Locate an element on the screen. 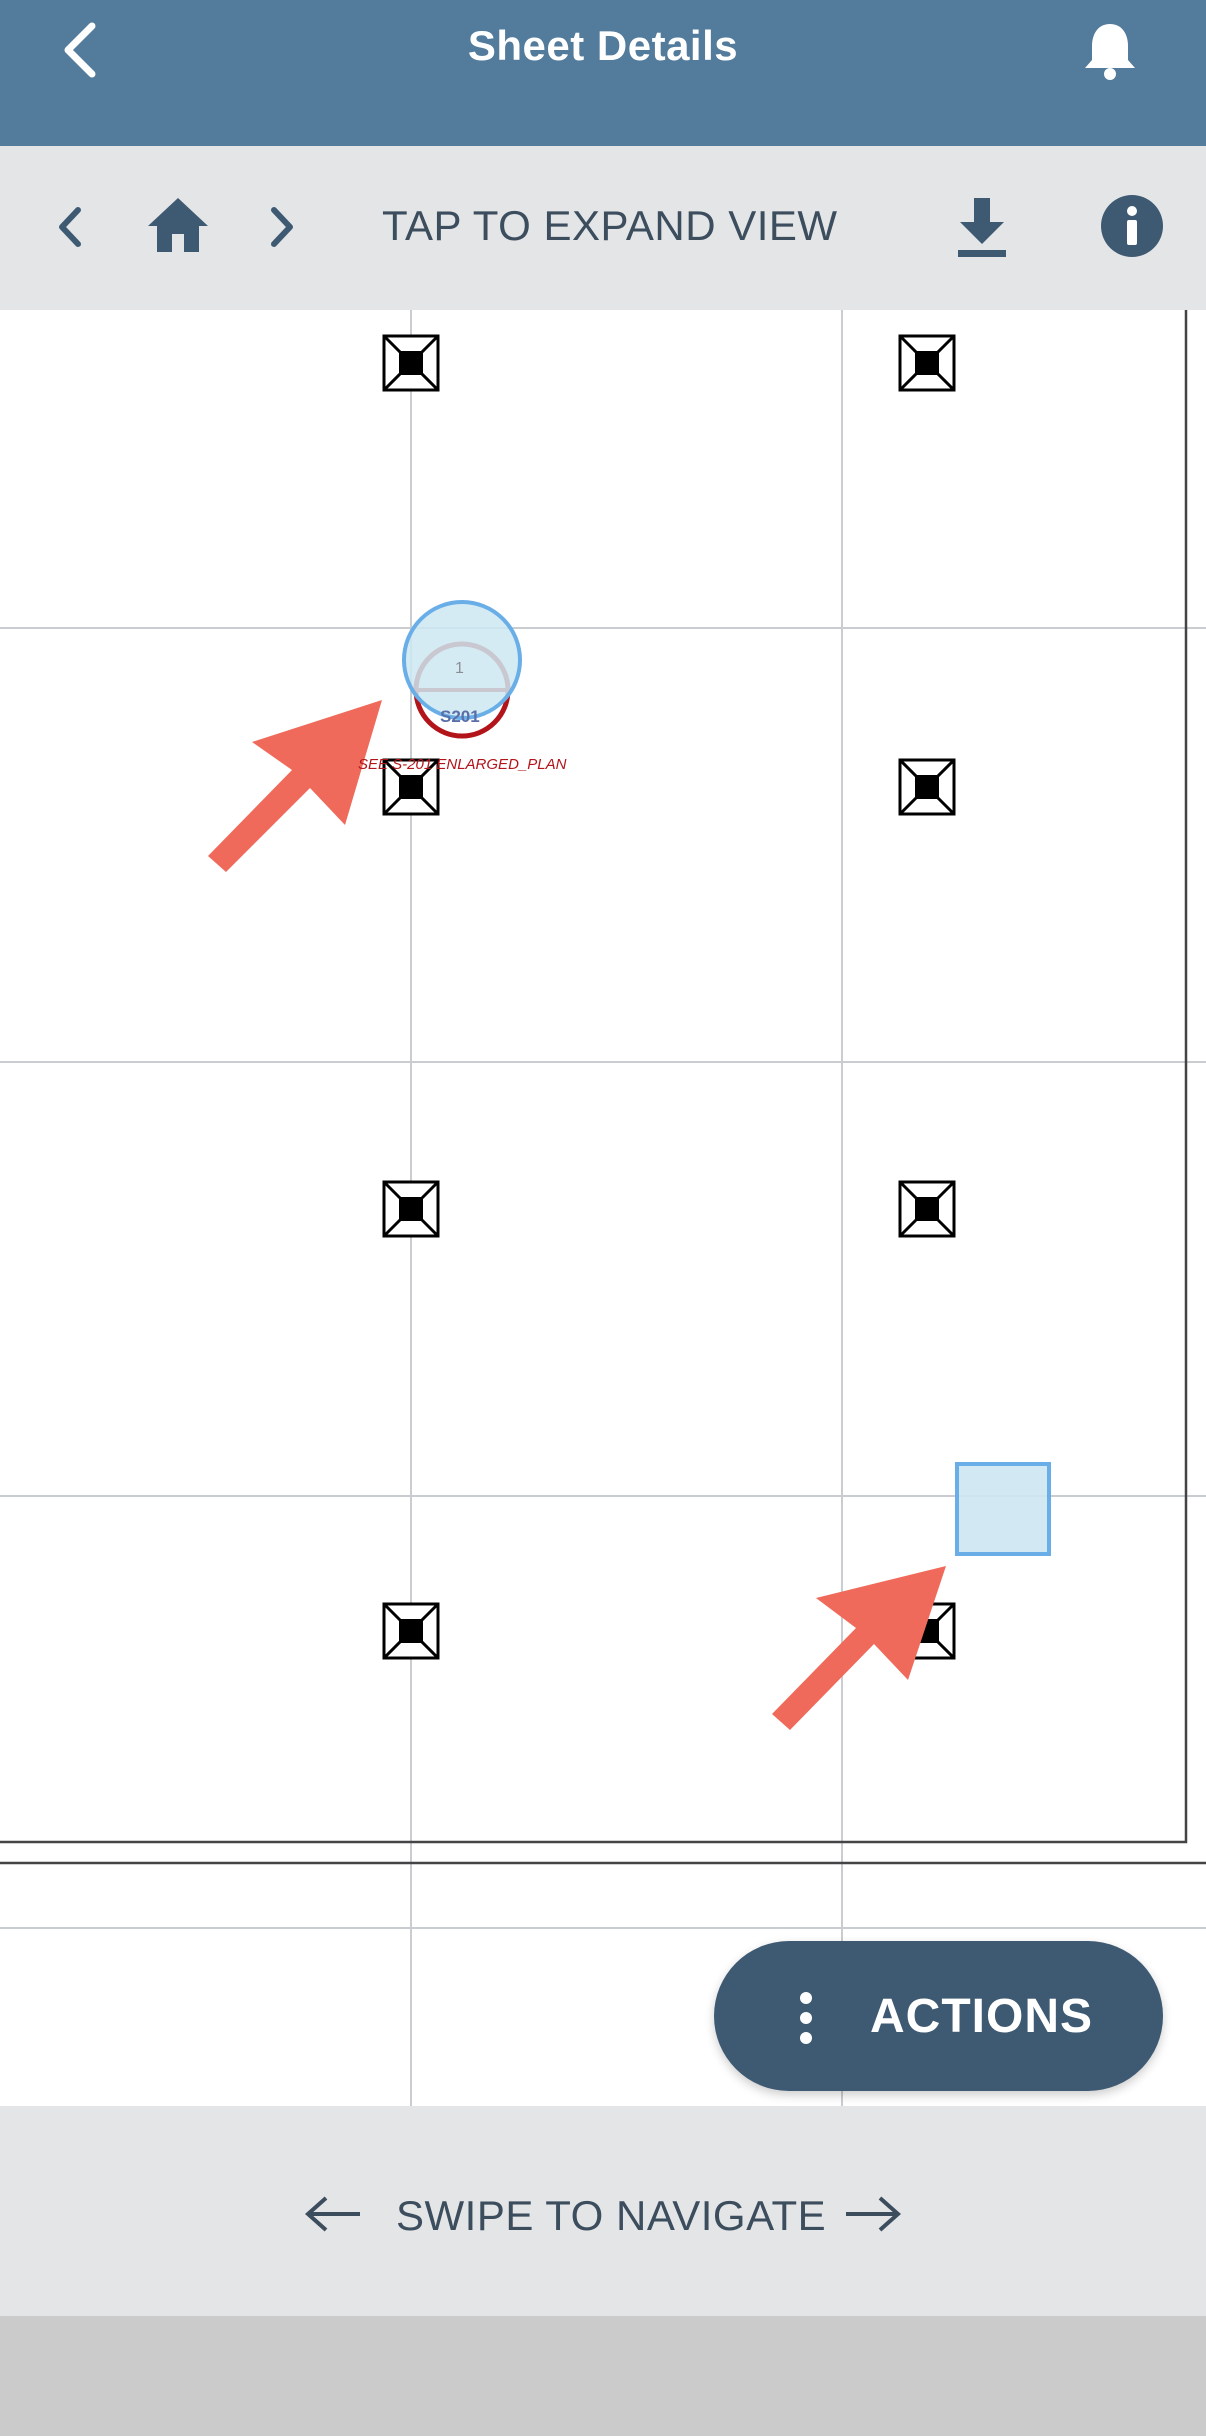 The width and height of the screenshot is (1206, 2436). more-vertical-icon is located at coordinates (806, 2018).